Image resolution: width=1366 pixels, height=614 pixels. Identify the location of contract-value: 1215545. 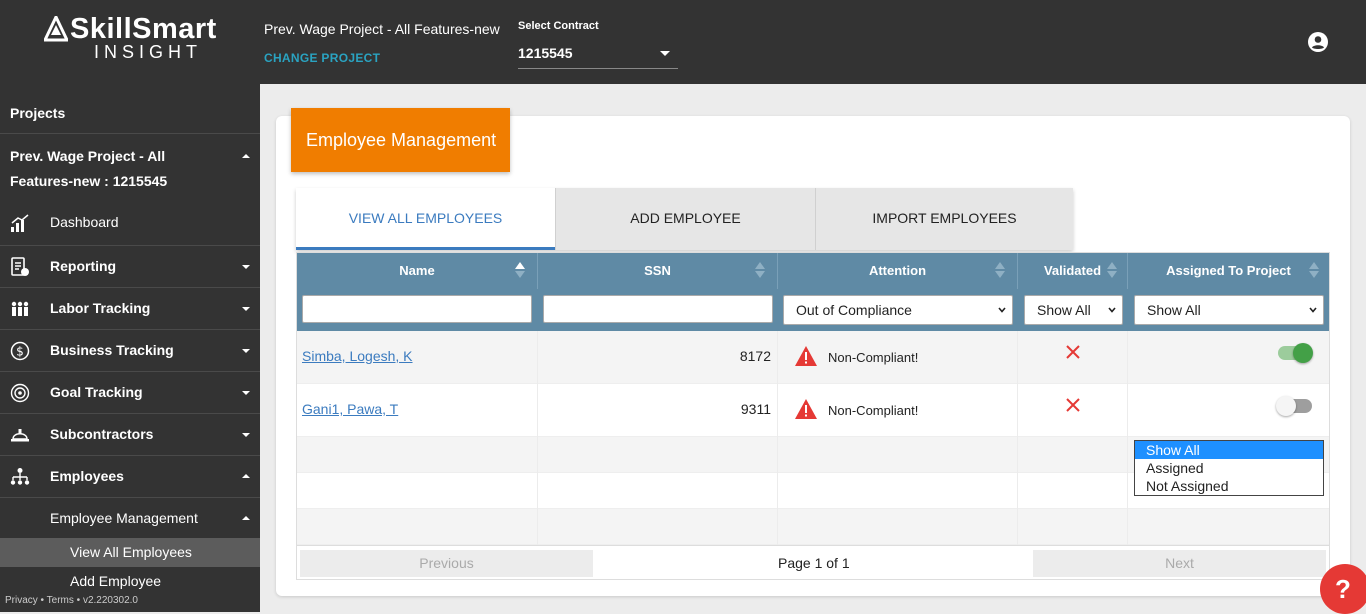
(545, 53).